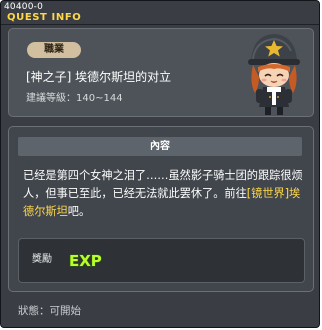 This screenshot has height=330, width=322. Describe the element at coordinates (160, 146) in the screenshot. I see `content-section-header: 內容` at that location.